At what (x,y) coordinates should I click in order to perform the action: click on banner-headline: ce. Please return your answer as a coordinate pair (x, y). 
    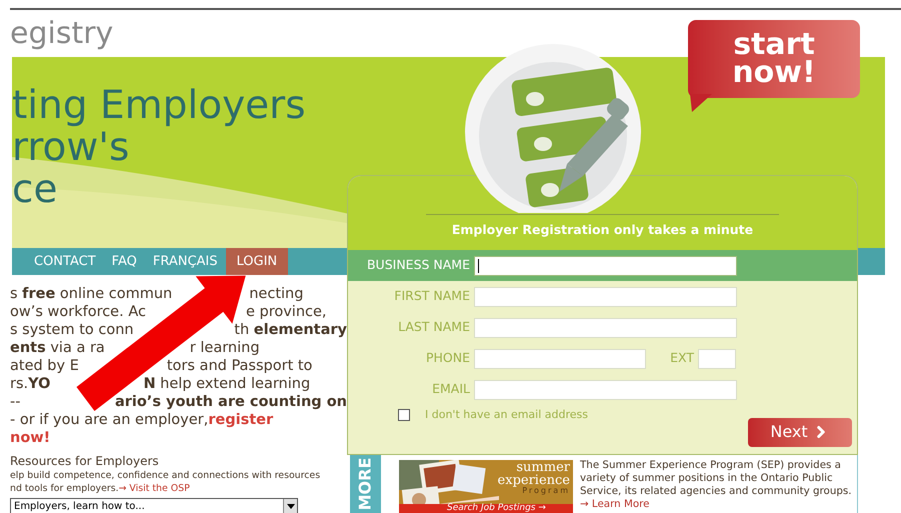
    Looking at the image, I should click on (35, 190).